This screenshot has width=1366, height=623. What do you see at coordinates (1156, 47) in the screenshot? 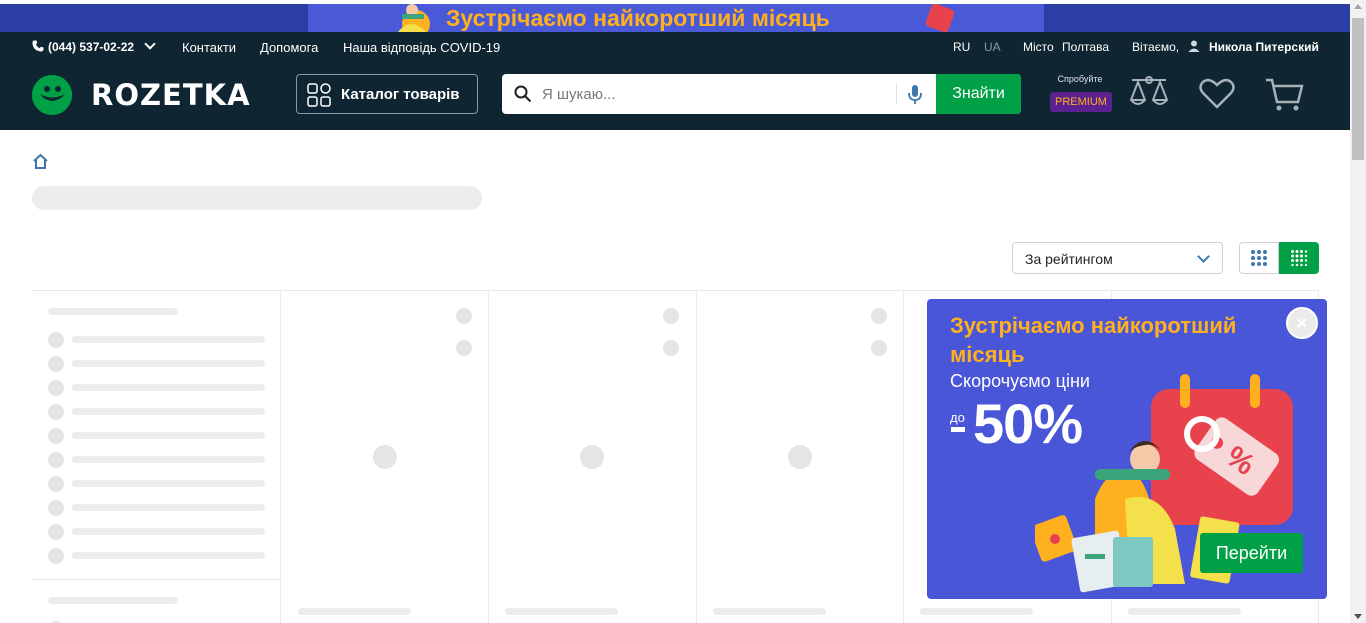
I see `greeting-text: Вітаємо,` at bounding box center [1156, 47].